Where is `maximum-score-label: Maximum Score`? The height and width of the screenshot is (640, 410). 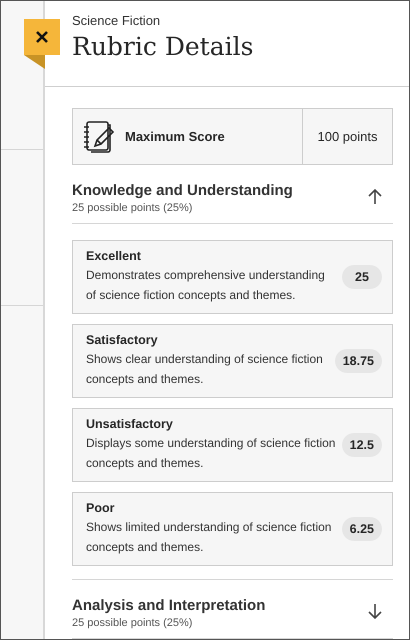 maximum-score-label: Maximum Score is located at coordinates (175, 136).